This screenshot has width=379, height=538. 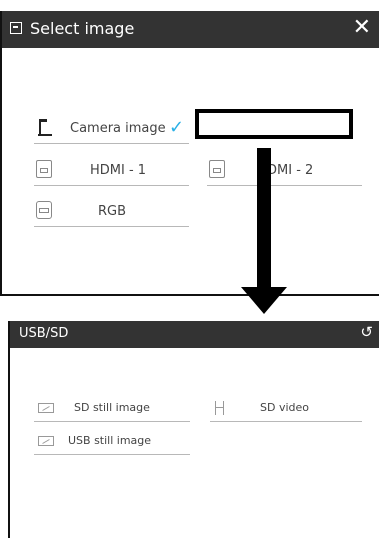 I want to click on sd-video-item: SD video, so click(x=286, y=409).